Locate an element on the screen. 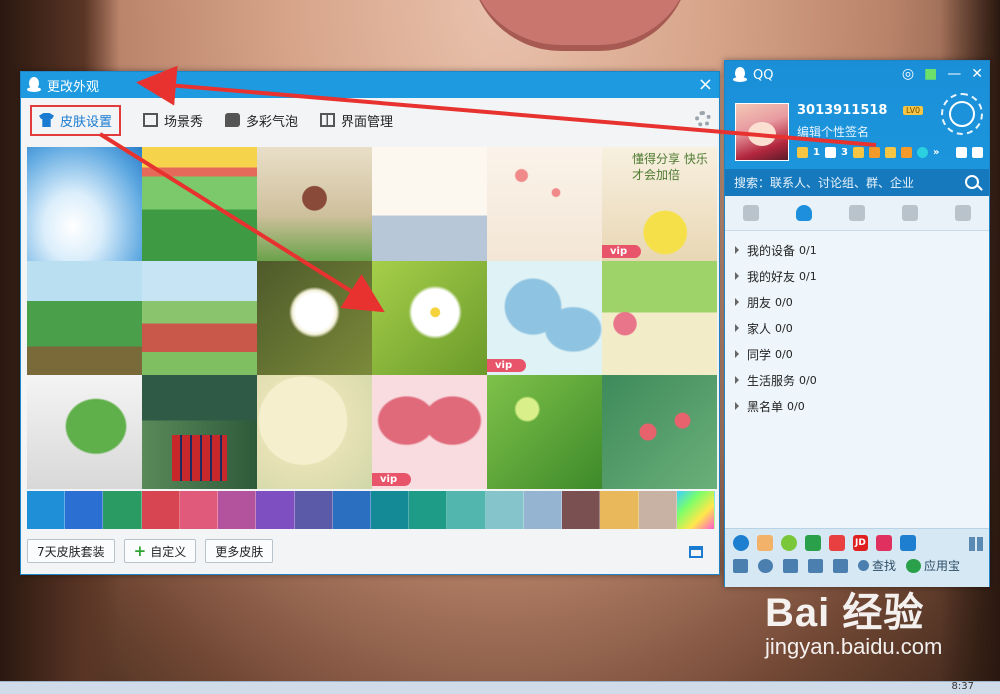  kid-icon is located at coordinates (765, 543).